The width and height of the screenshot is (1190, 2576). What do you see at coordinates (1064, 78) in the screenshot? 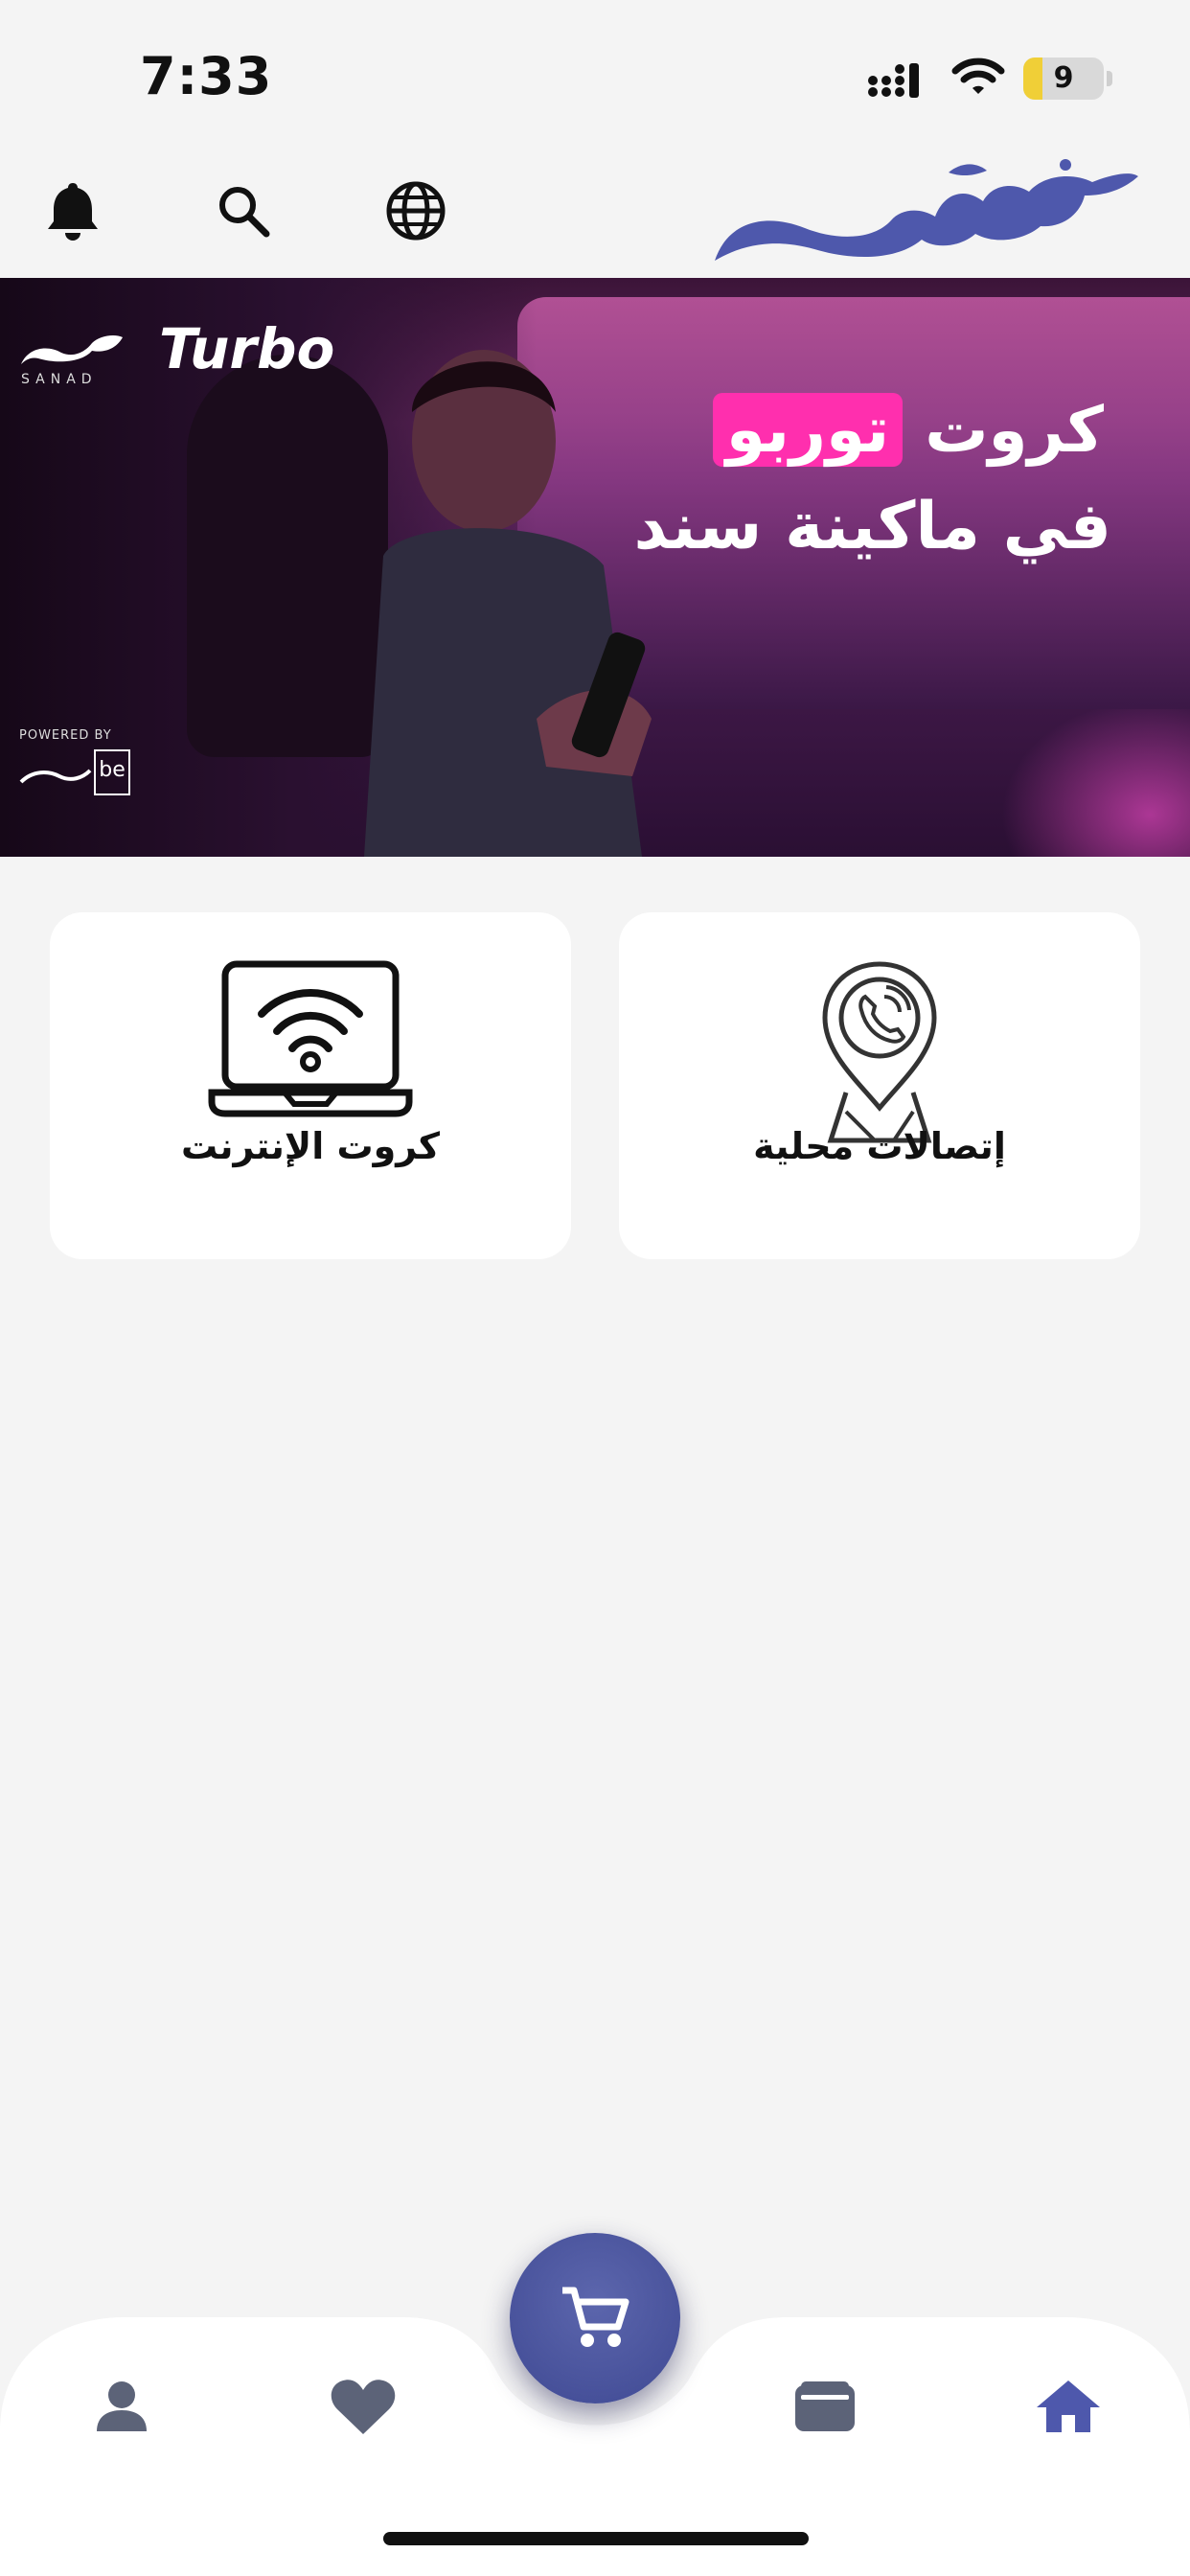
I see `battery-level: 9` at bounding box center [1064, 78].